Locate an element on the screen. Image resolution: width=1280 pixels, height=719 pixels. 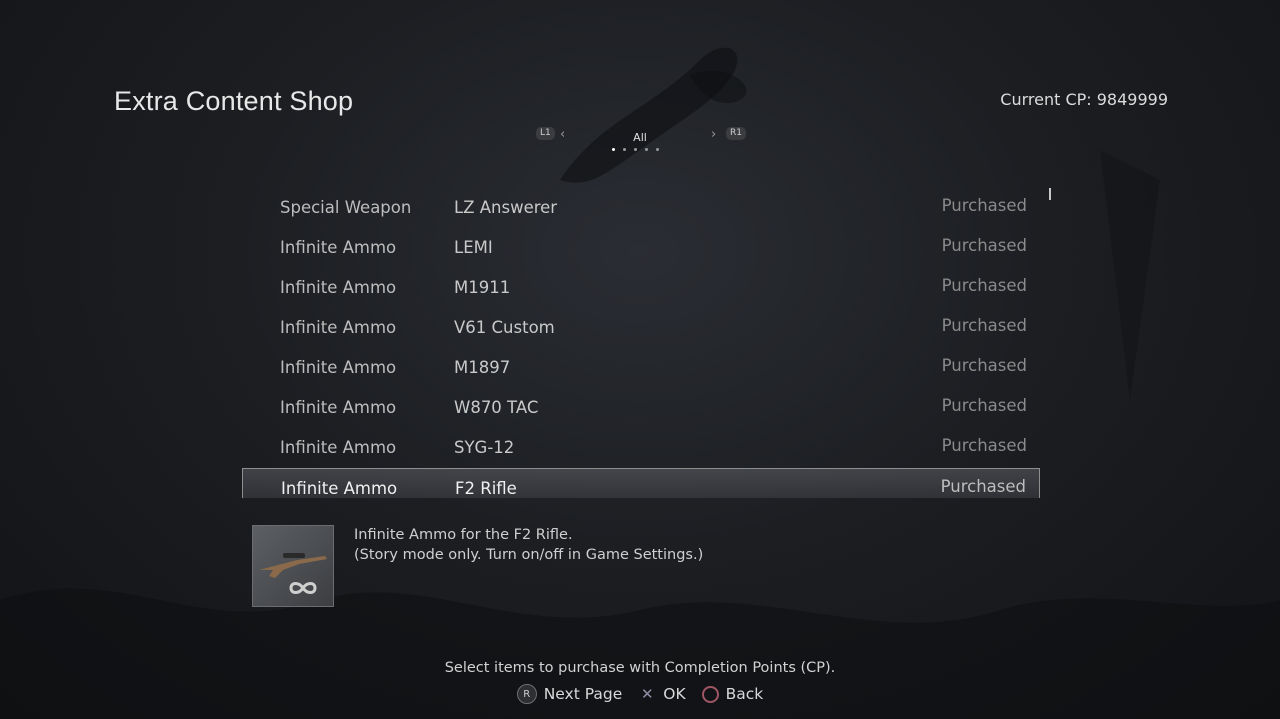
scrollbar-thumb is located at coordinates (1050, 194).